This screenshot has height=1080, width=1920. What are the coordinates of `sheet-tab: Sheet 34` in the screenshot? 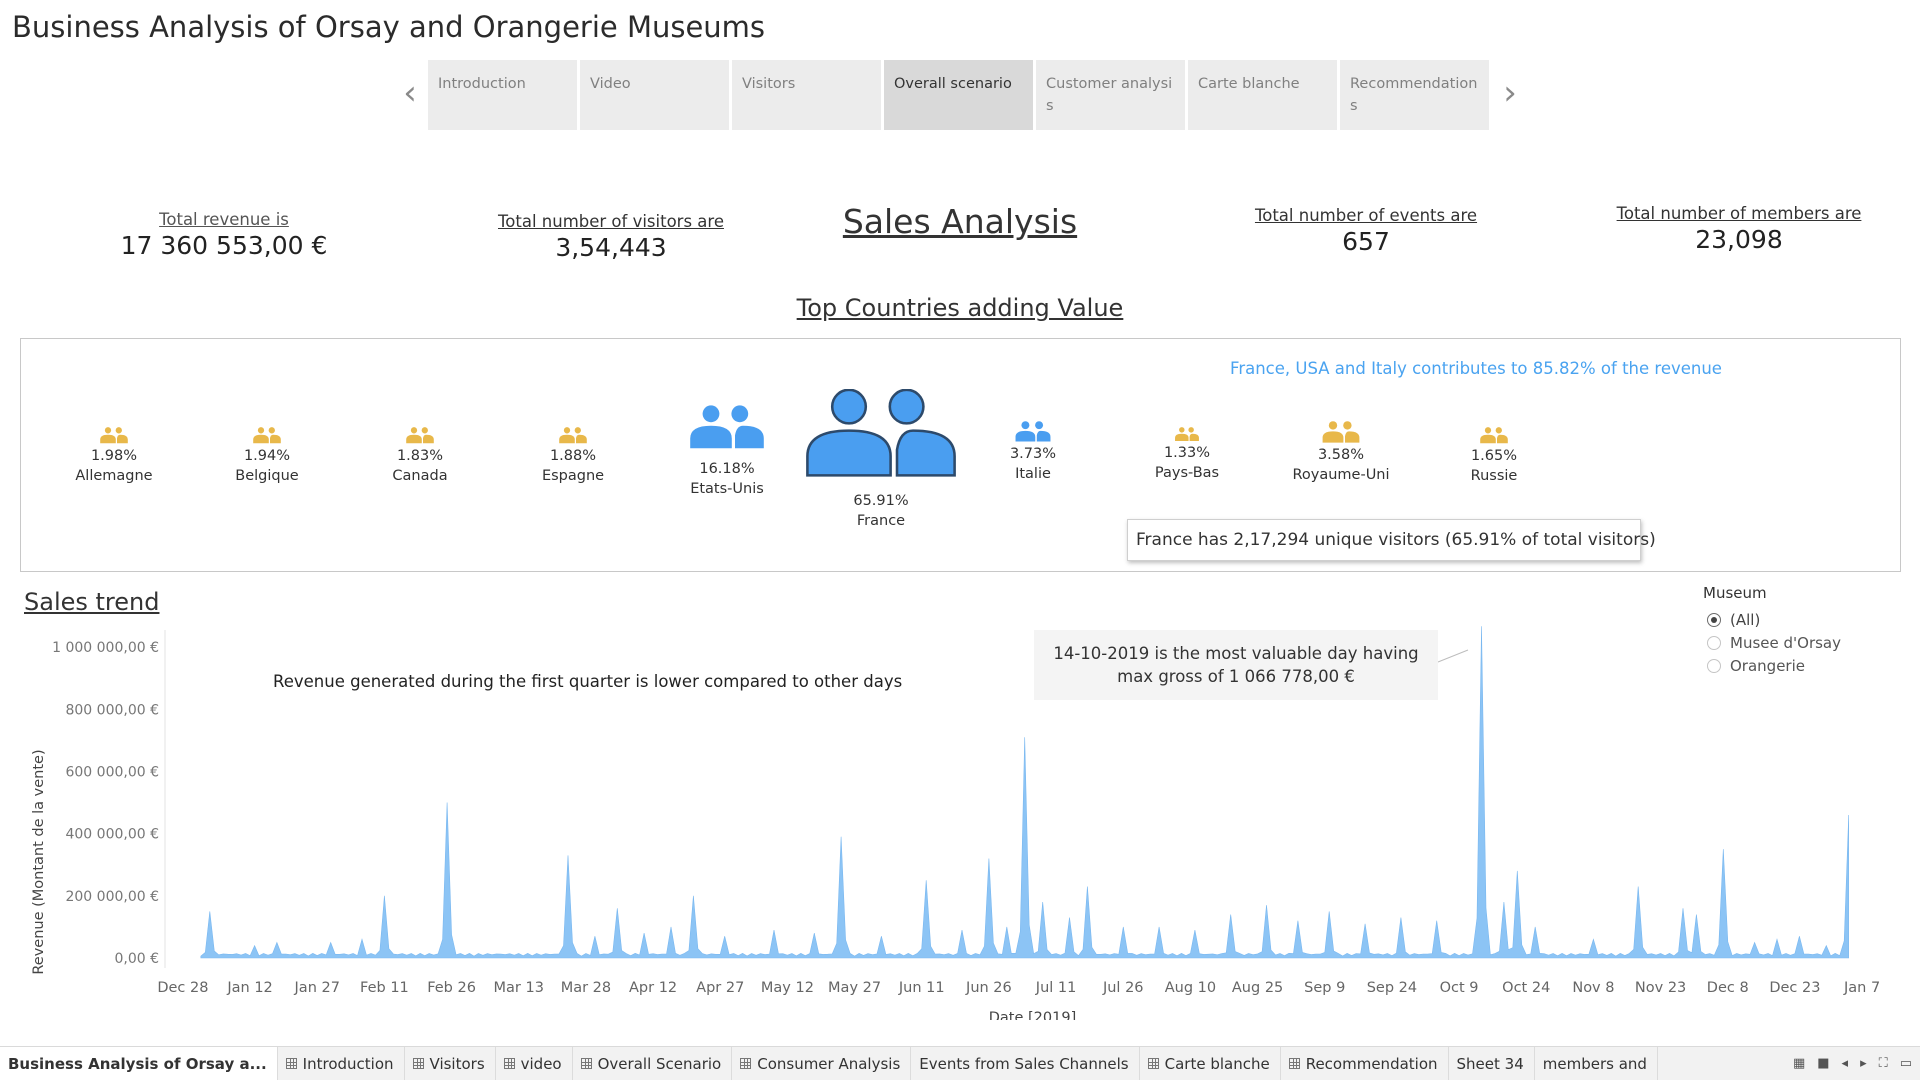 It's located at (1492, 1063).